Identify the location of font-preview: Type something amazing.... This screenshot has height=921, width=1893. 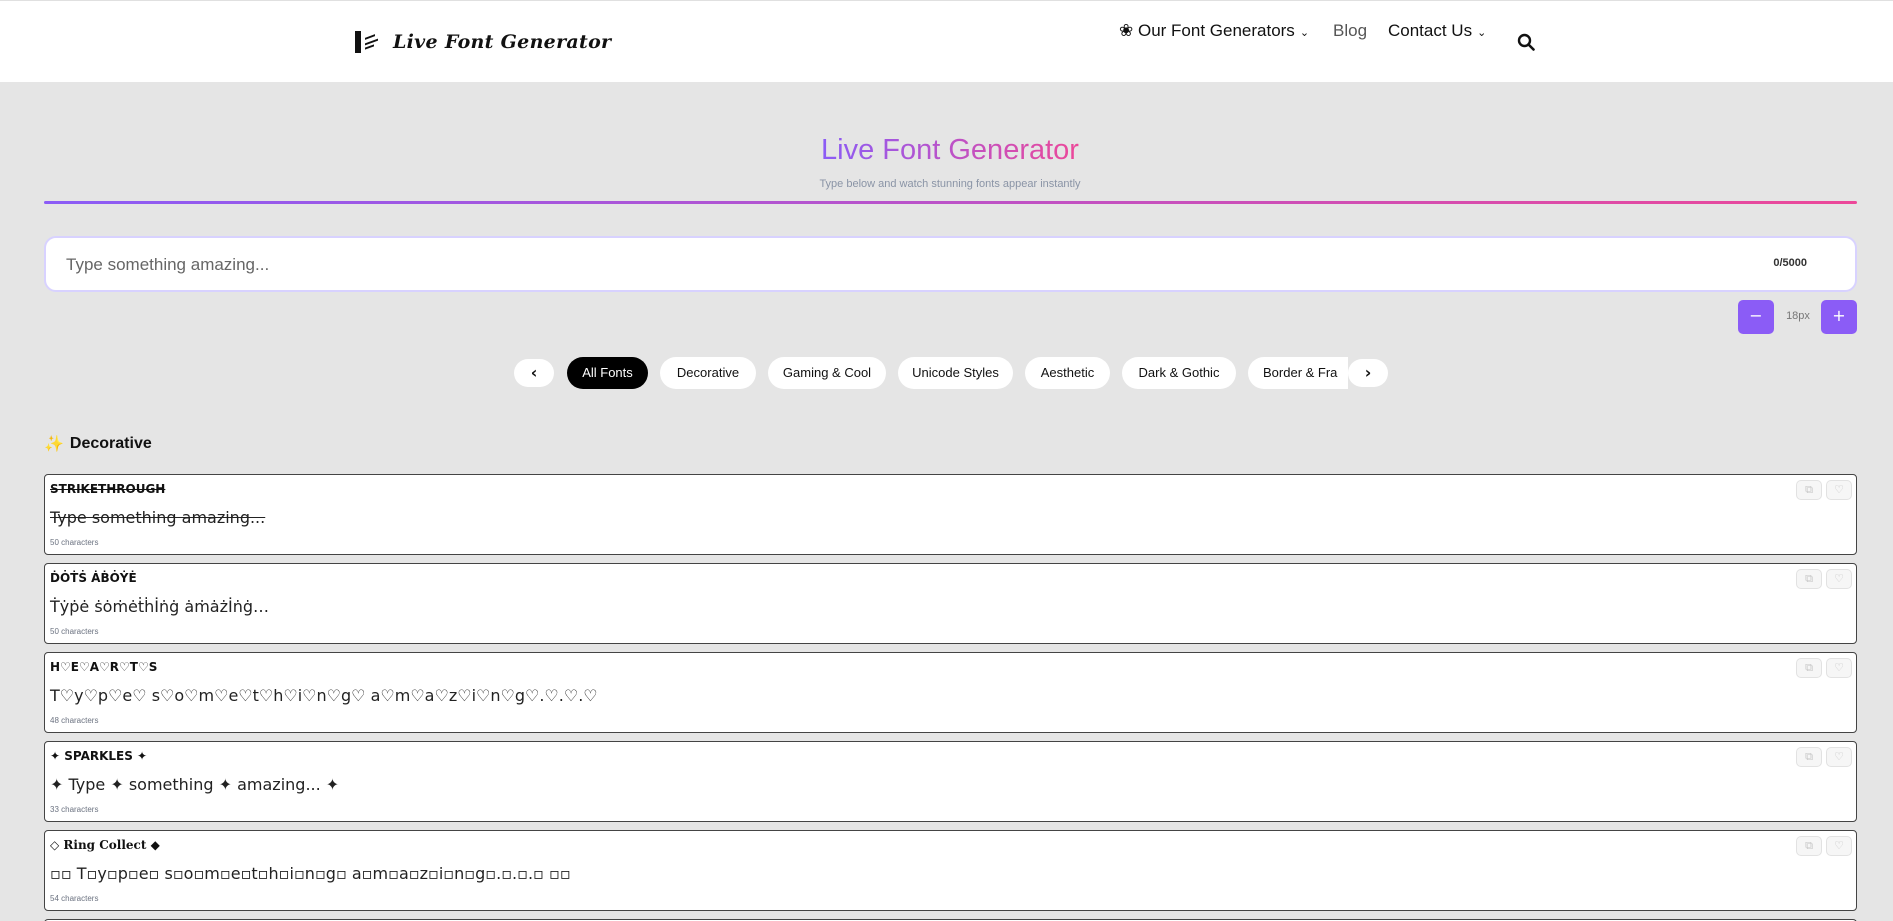
(158, 517).